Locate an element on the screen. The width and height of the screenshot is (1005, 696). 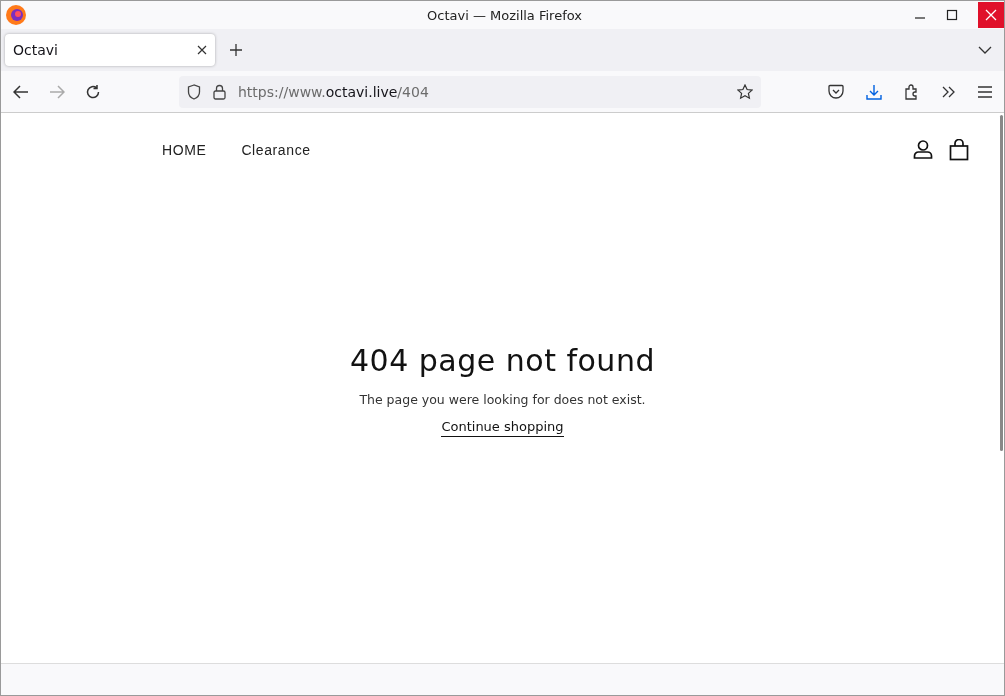
scrollbar is located at coordinates (1001, 283).